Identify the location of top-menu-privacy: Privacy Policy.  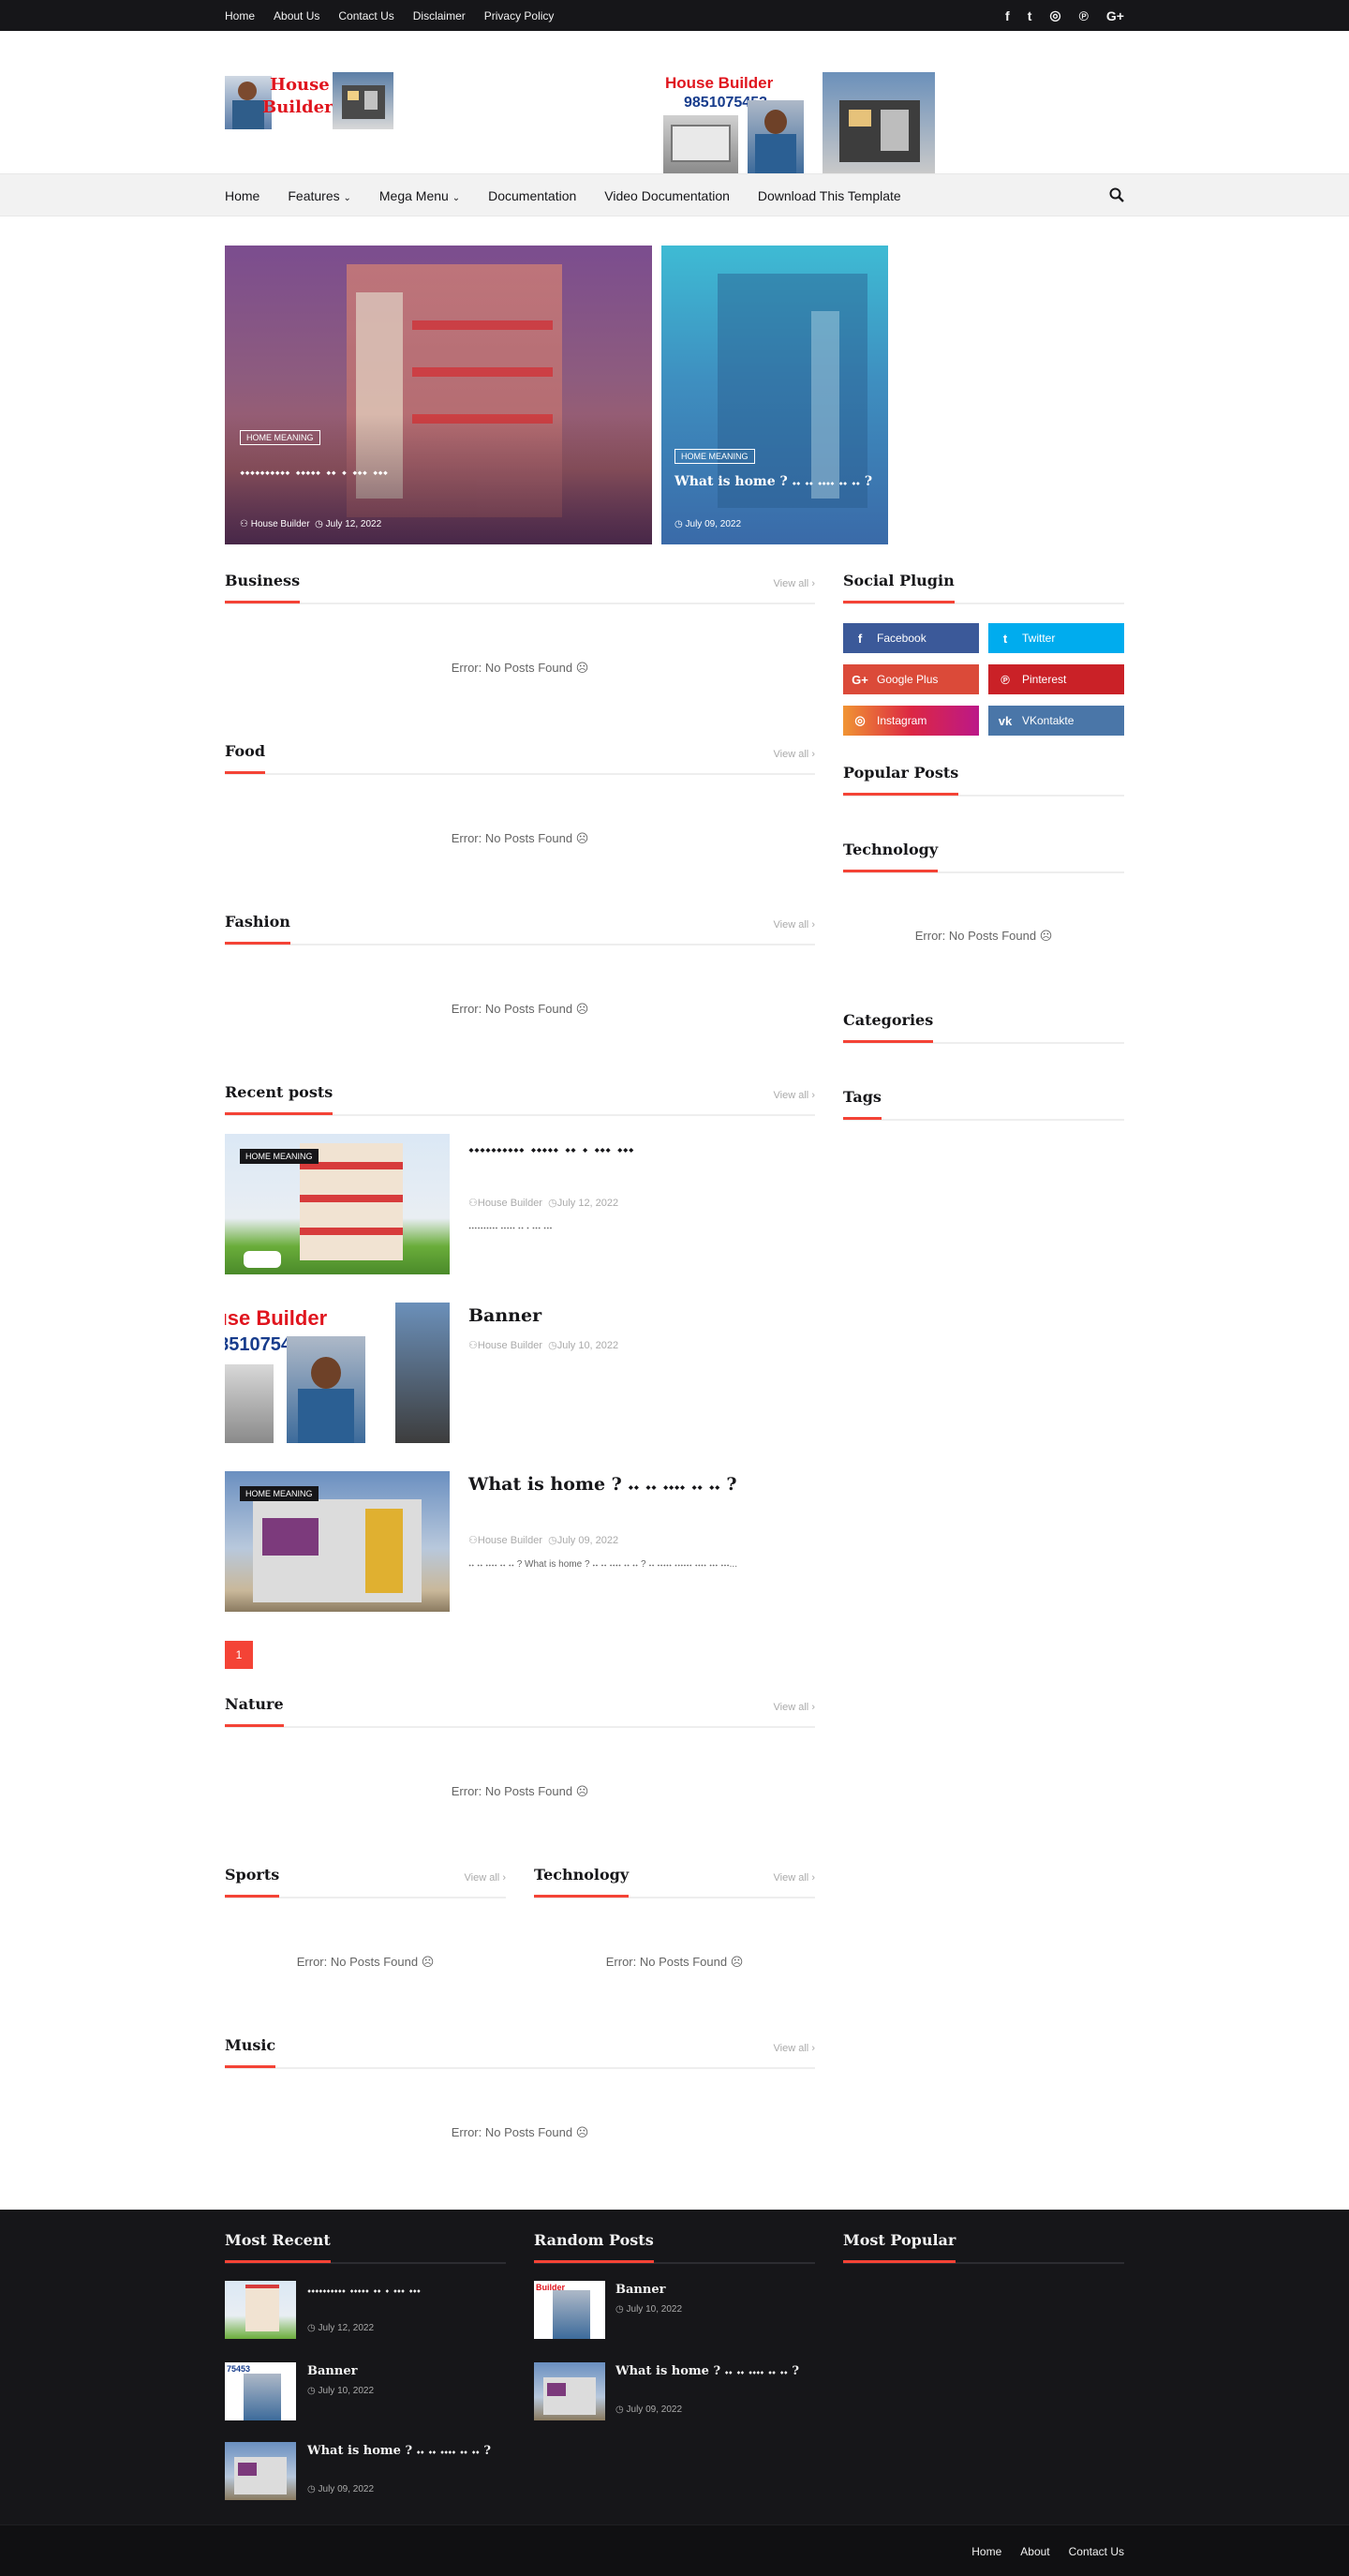
(519, 15).